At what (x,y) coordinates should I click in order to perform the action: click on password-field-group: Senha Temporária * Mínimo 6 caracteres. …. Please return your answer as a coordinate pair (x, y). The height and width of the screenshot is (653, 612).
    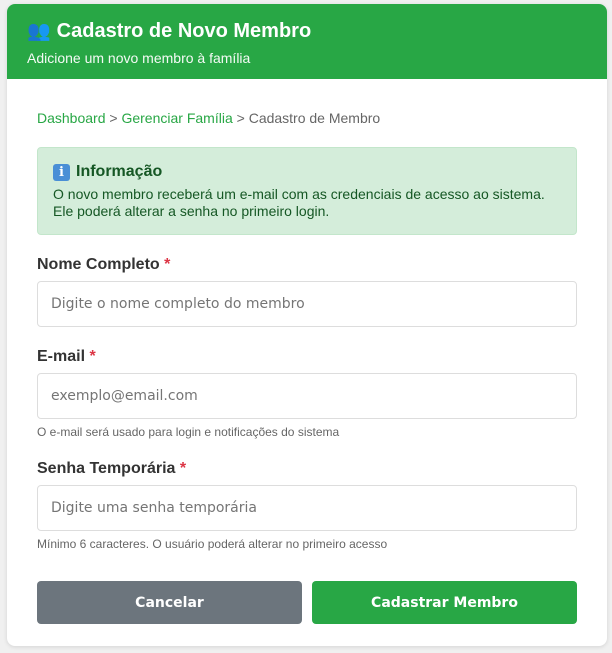
    Looking at the image, I should click on (307, 505).